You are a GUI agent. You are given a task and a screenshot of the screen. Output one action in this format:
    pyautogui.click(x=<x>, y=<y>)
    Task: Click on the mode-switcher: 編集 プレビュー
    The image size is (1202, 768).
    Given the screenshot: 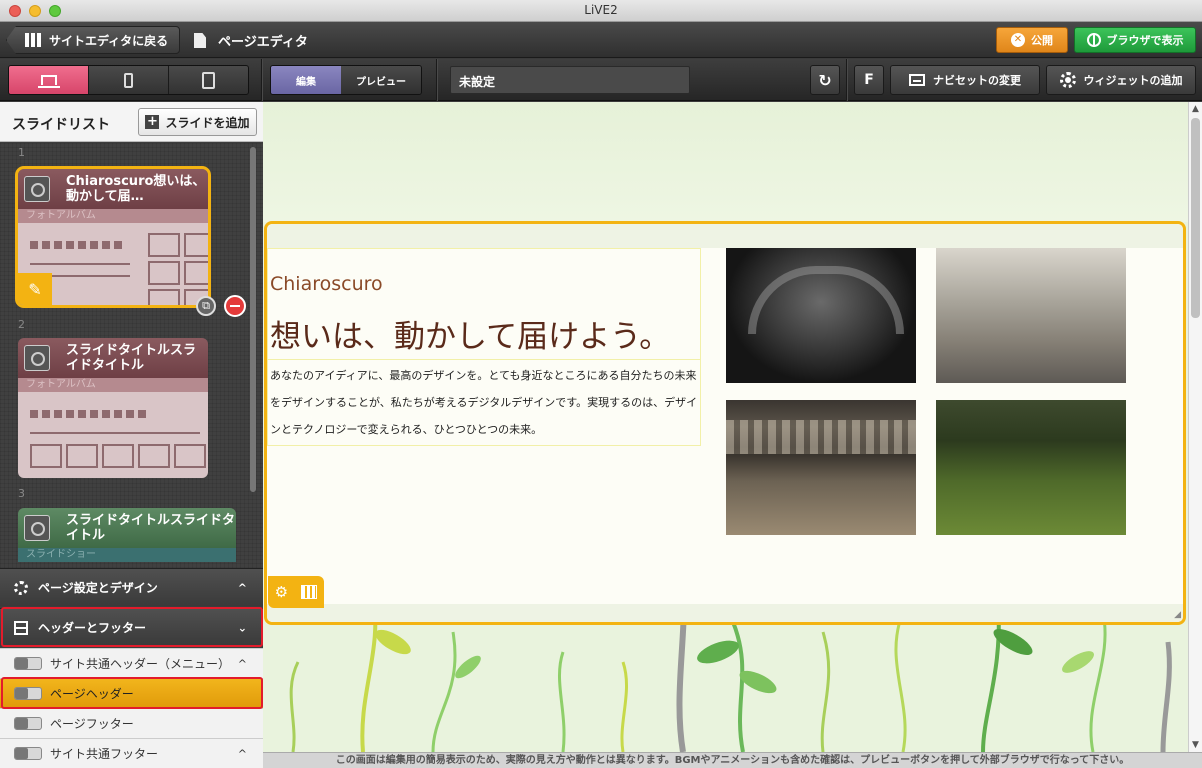 What is the action you would take?
    pyautogui.click(x=346, y=80)
    